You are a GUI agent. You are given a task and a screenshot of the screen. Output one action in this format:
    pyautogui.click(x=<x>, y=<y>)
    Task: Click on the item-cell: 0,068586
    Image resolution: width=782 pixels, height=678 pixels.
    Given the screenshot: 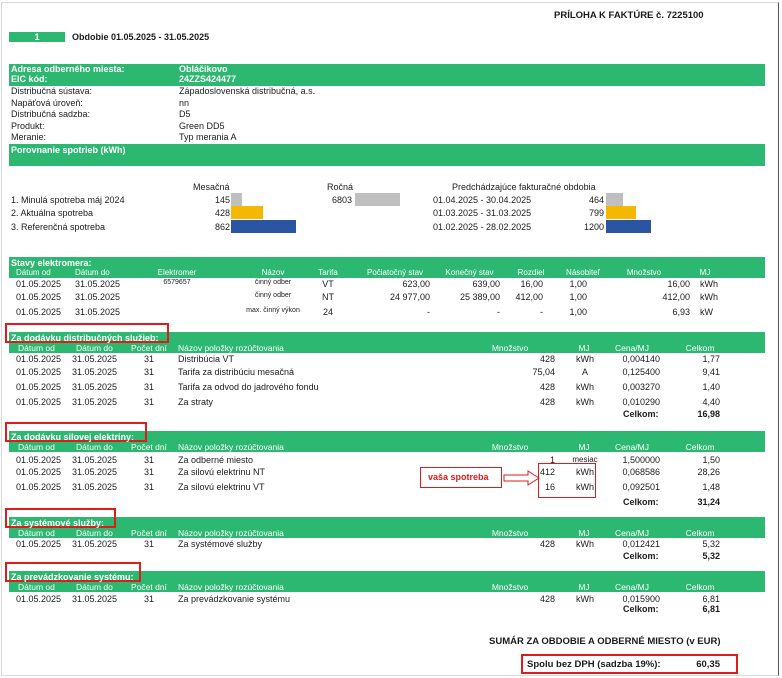 What is the action you would take?
    pyautogui.click(x=641, y=472)
    